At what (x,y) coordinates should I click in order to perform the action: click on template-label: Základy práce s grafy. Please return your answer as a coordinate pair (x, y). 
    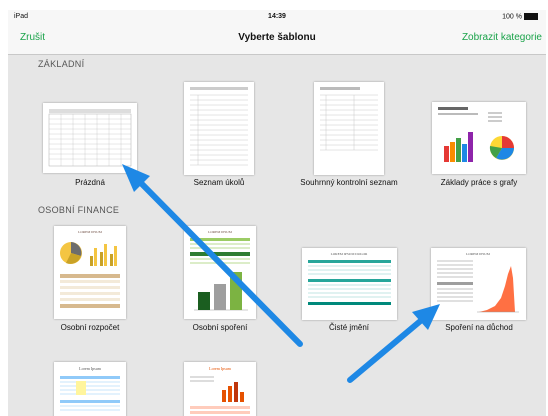
    Looking at the image, I should click on (479, 182).